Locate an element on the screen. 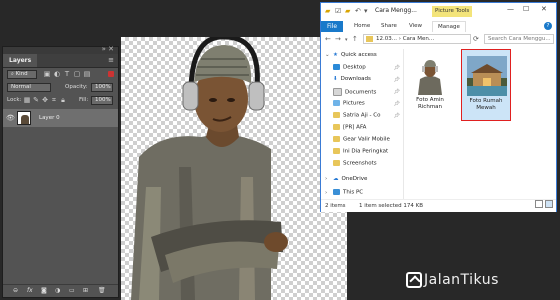 This screenshot has width=560, height=300. kind-filter-select: ⌕ Kind is located at coordinates (22, 74).